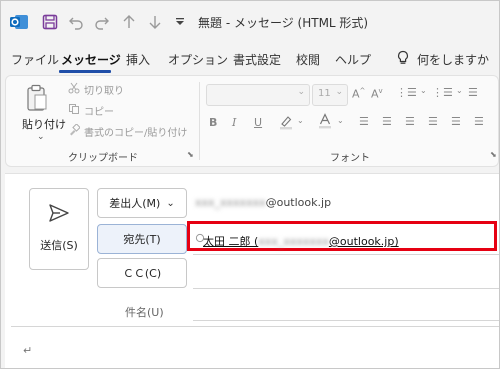 The width and height of the screenshot is (500, 369). Describe the element at coordinates (286, 123) in the screenshot. I see `highlight-icon` at that location.